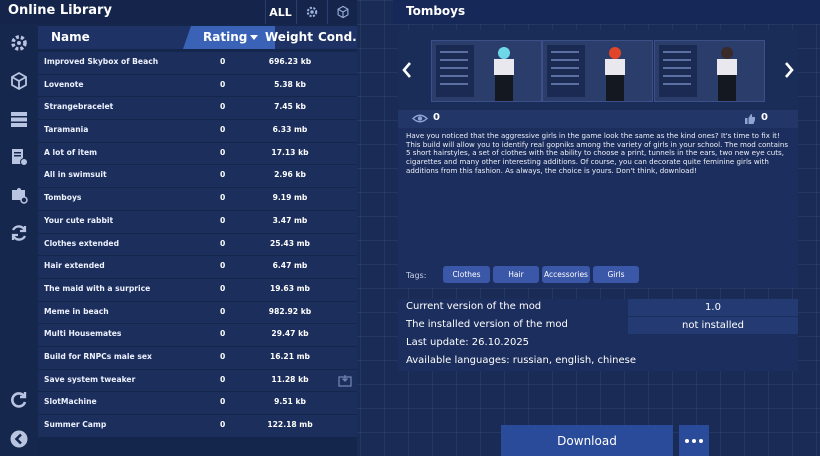 This screenshot has width=820, height=456. I want to click on puzzle-gear-icon, so click(20, 196).